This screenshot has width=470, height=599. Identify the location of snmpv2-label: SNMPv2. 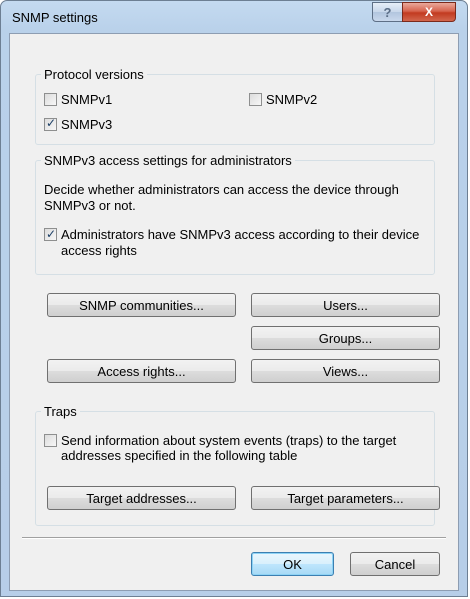
(292, 99).